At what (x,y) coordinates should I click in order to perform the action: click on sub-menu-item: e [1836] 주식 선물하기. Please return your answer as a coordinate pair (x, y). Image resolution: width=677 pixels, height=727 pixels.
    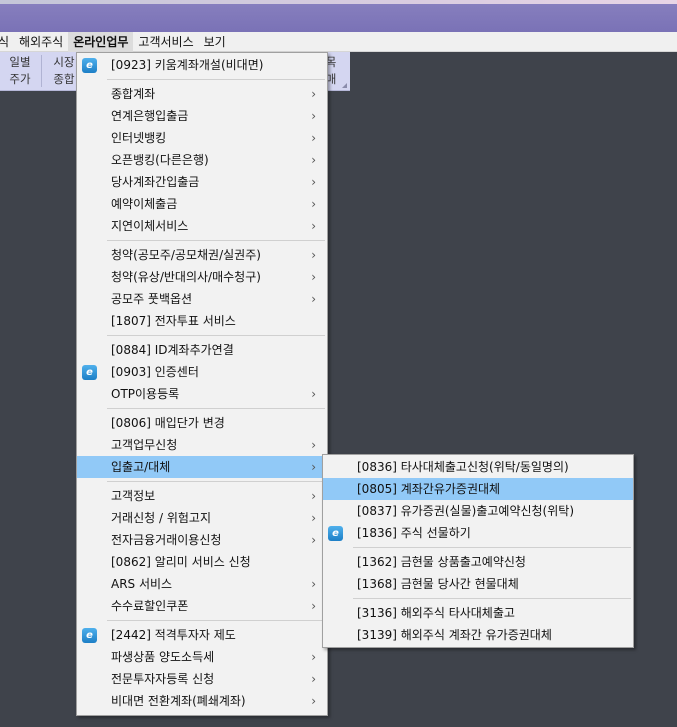
    Looking at the image, I should click on (478, 533).